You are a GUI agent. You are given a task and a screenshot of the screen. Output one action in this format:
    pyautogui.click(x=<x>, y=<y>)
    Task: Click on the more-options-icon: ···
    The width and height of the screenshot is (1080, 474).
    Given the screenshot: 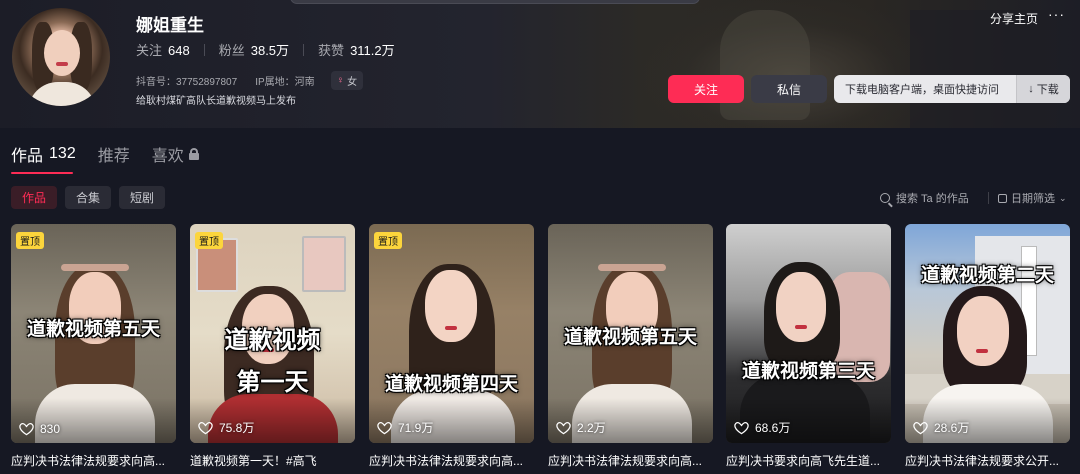 What is the action you would take?
    pyautogui.click(x=1056, y=14)
    